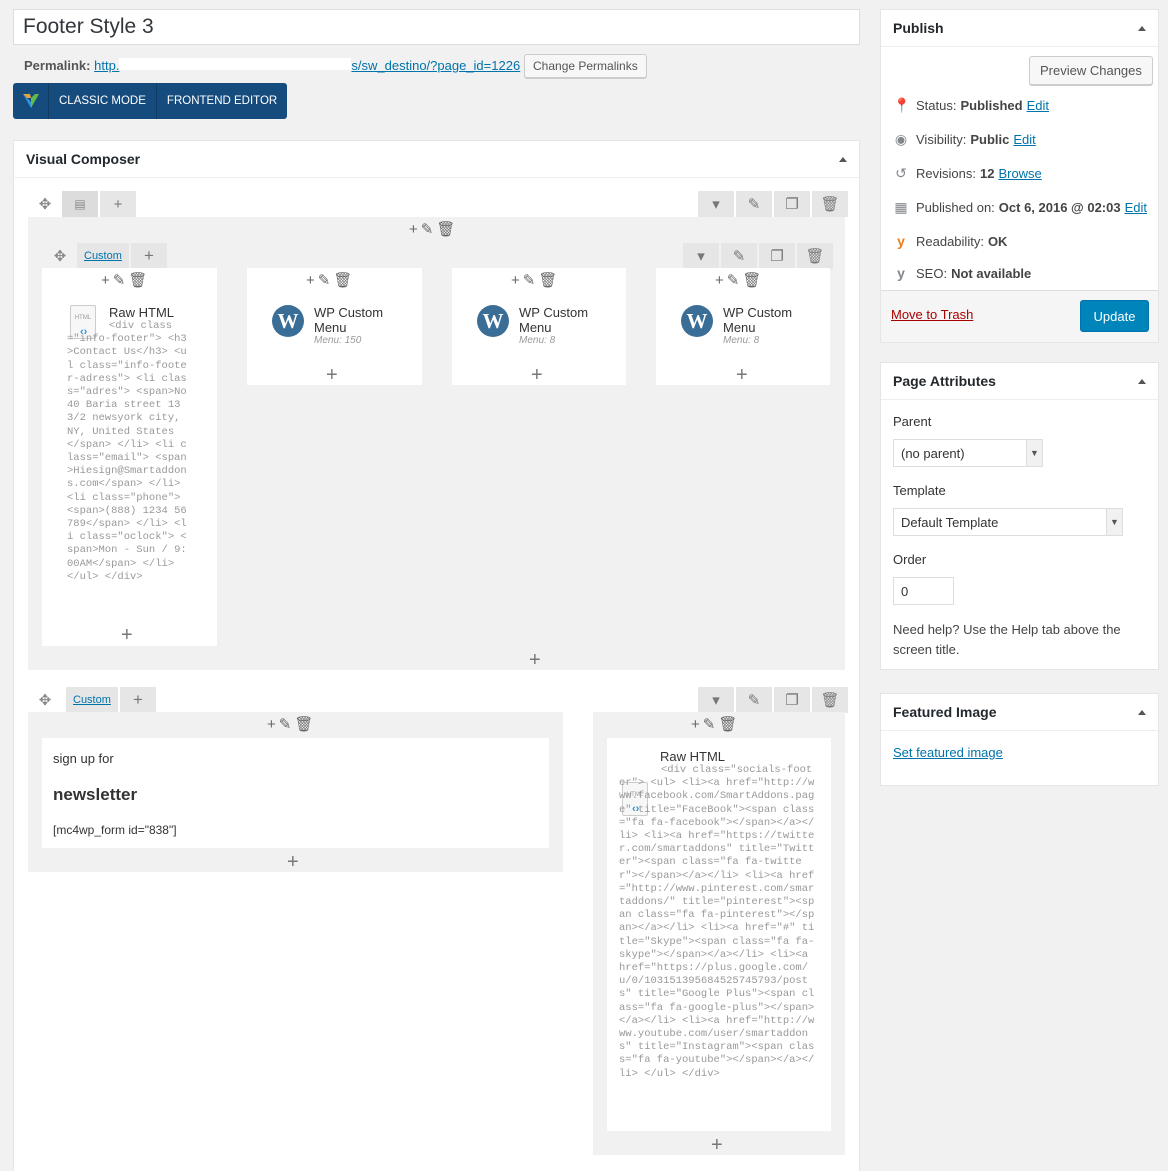 This screenshot has width=1168, height=1171. Describe the element at coordinates (293, 862) in the screenshot. I see `row2-col1-add-element: +` at that location.